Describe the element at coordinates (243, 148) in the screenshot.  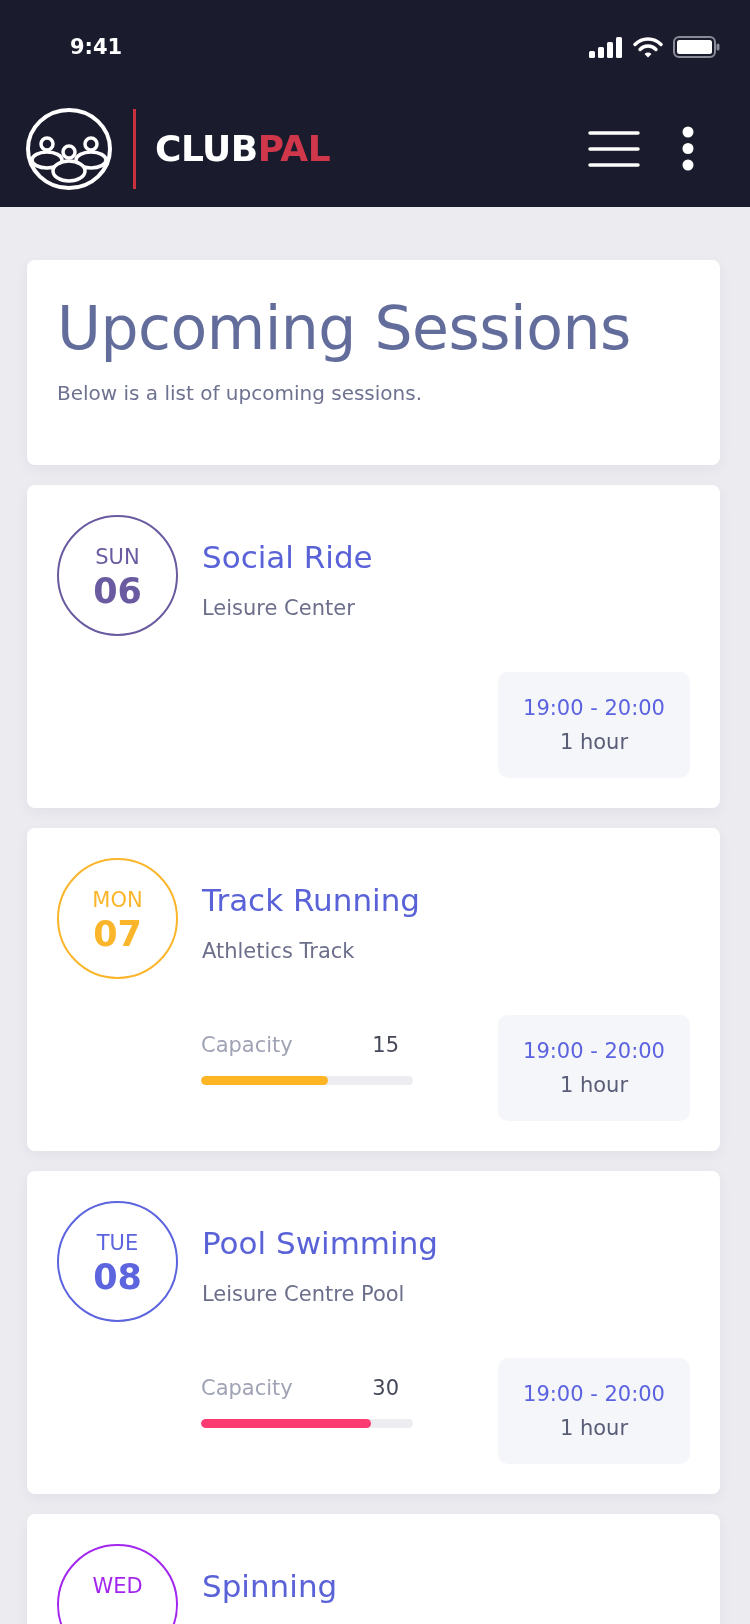
I see `brand-name: CLUBPAL` at that location.